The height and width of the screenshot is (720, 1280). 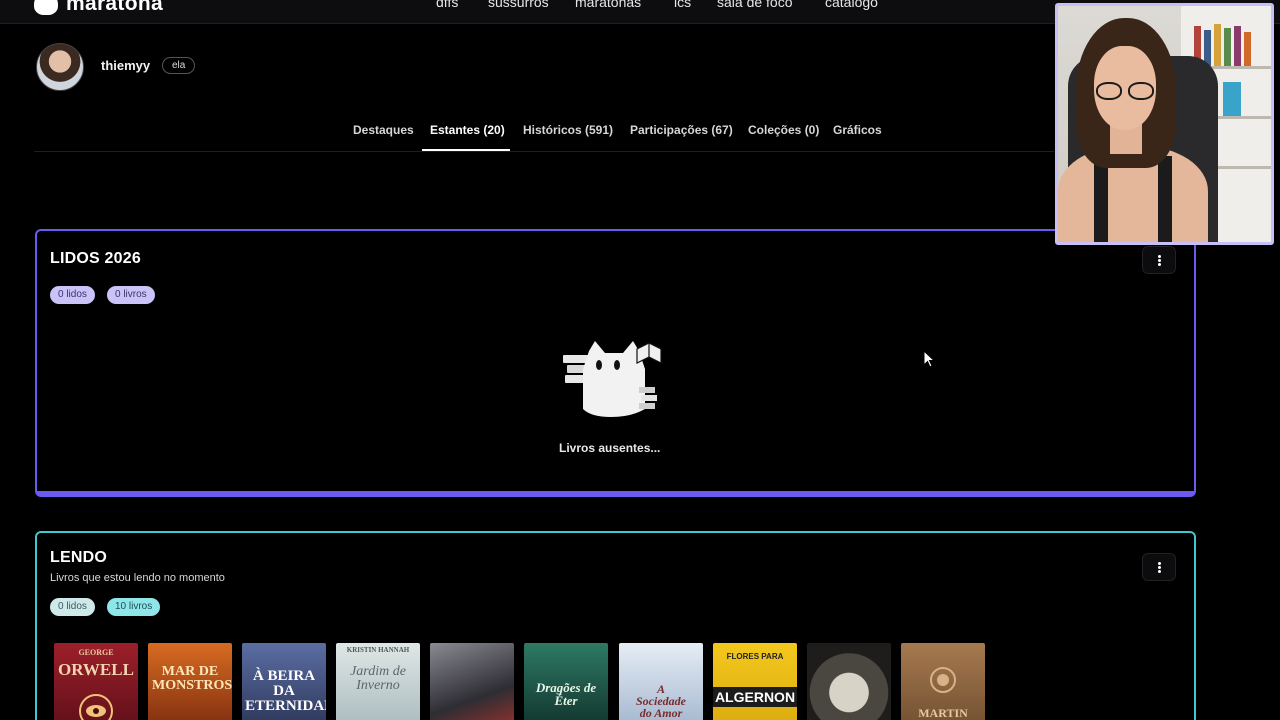 I want to click on avatar, so click(x=60, y=67).